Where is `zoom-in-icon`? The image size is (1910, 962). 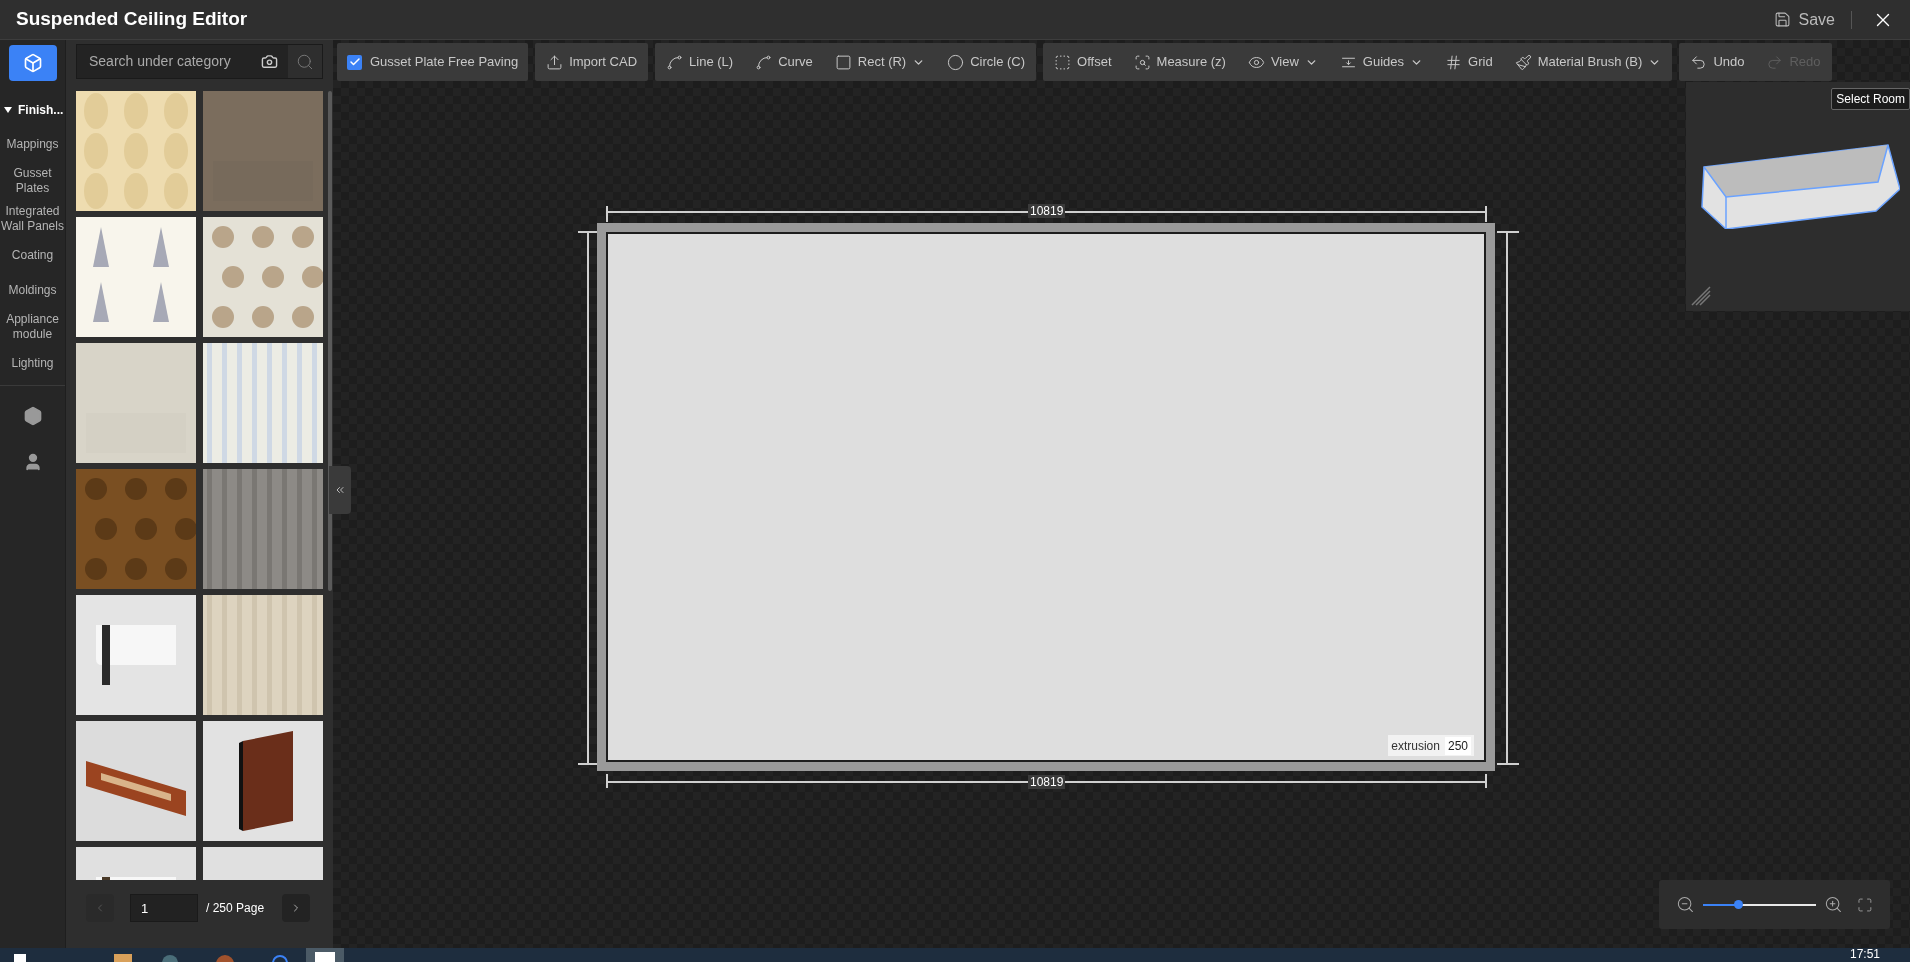
zoom-in-icon is located at coordinates (1834, 904).